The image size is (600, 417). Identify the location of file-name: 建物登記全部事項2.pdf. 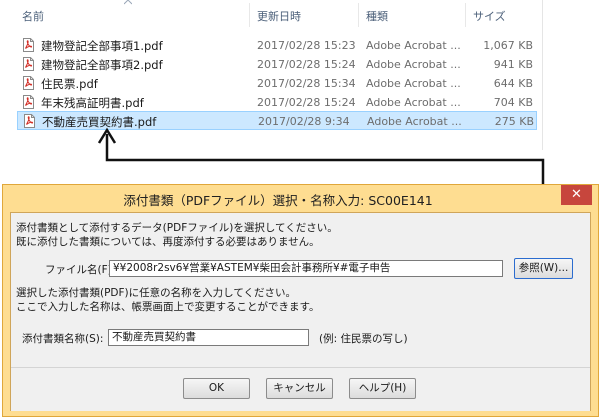
(102, 65).